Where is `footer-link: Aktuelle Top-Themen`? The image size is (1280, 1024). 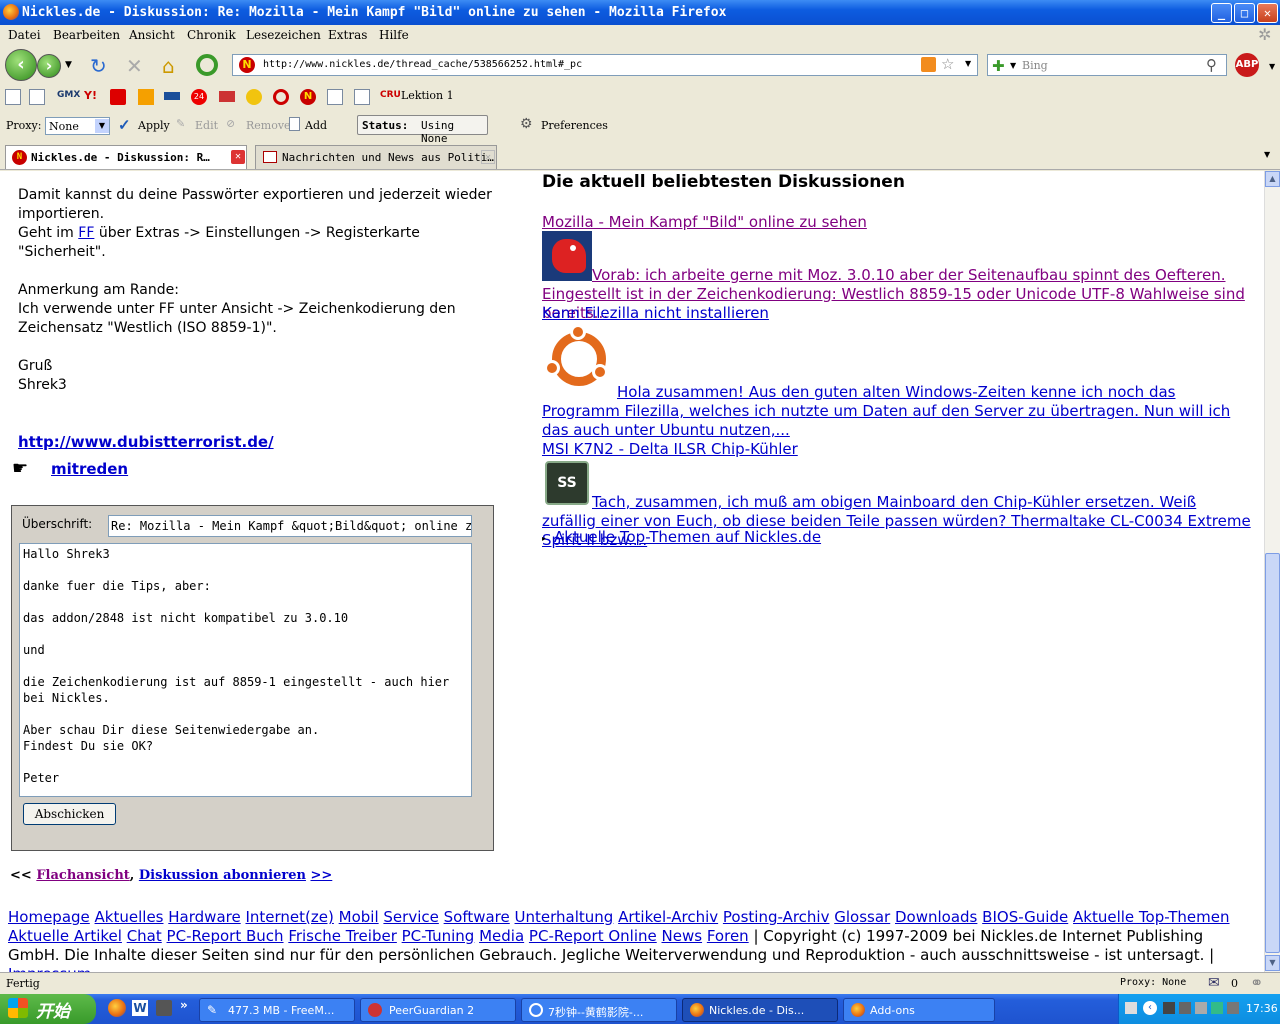 footer-link: Aktuelle Top-Themen is located at coordinates (1151, 917).